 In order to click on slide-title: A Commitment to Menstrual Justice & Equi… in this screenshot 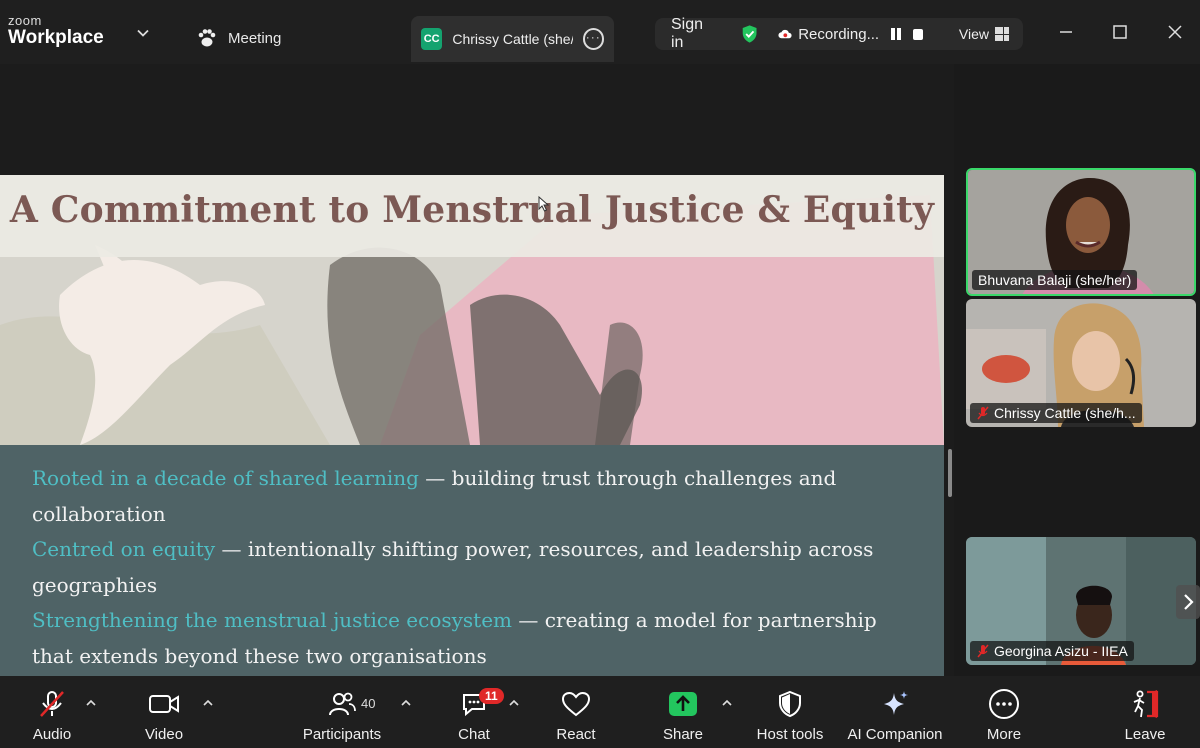, I will do `click(472, 210)`.